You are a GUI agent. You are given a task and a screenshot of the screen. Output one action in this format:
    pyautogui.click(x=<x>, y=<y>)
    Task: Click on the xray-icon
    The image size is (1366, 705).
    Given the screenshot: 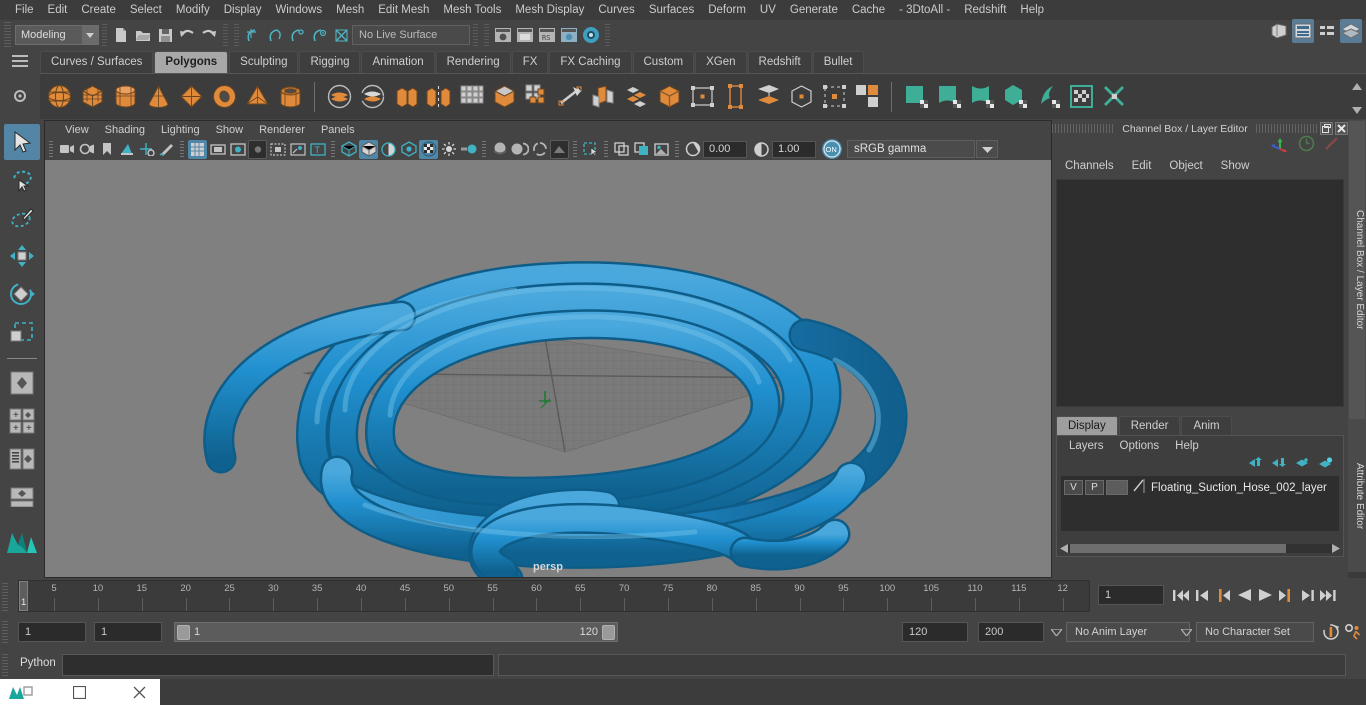 What is the action you would take?
    pyautogui.click(x=519, y=149)
    